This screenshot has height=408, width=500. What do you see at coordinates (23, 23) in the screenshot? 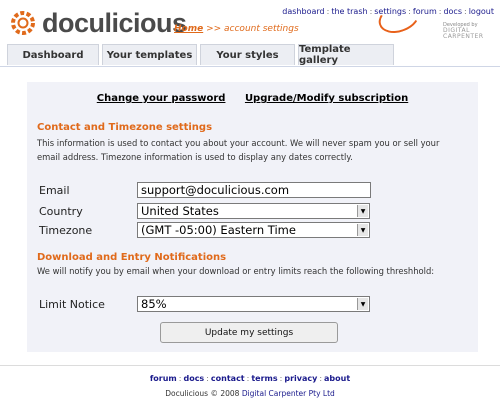
I see `logo-gear-icon` at bounding box center [23, 23].